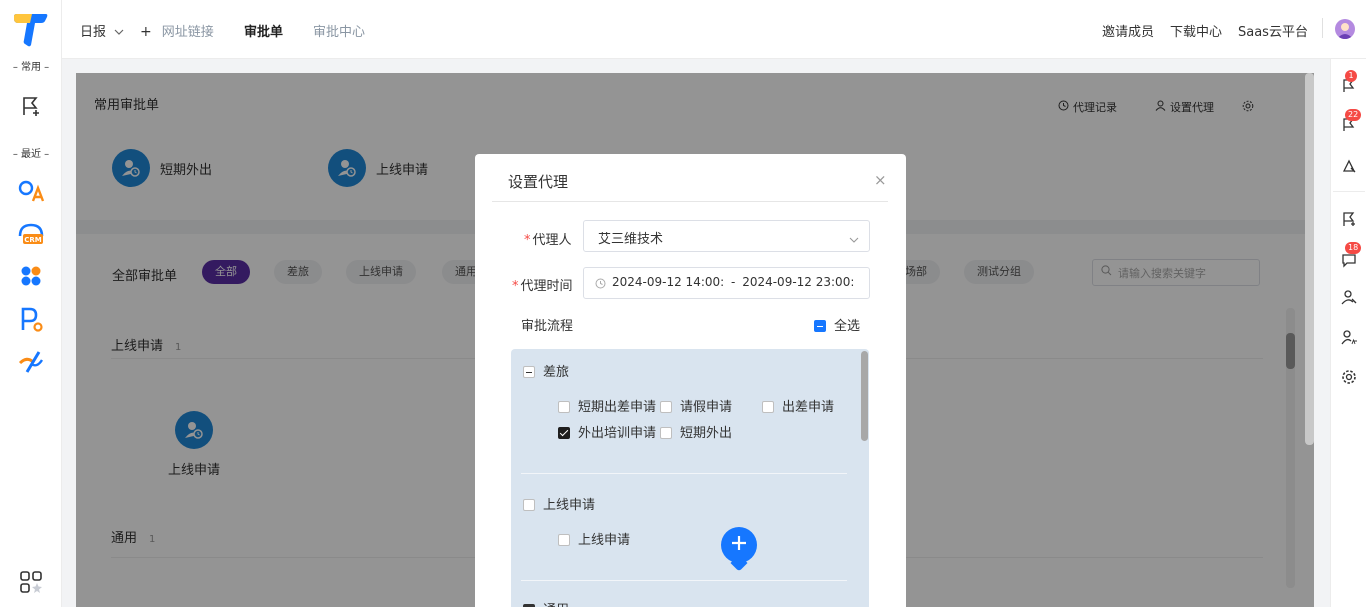  What do you see at coordinates (798, 282) in the screenshot?
I see `end-time: 2024-09-12 23:00:` at bounding box center [798, 282].